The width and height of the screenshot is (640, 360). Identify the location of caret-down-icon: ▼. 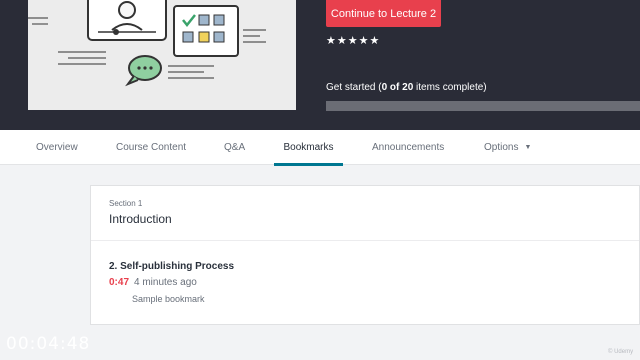
(528, 147).